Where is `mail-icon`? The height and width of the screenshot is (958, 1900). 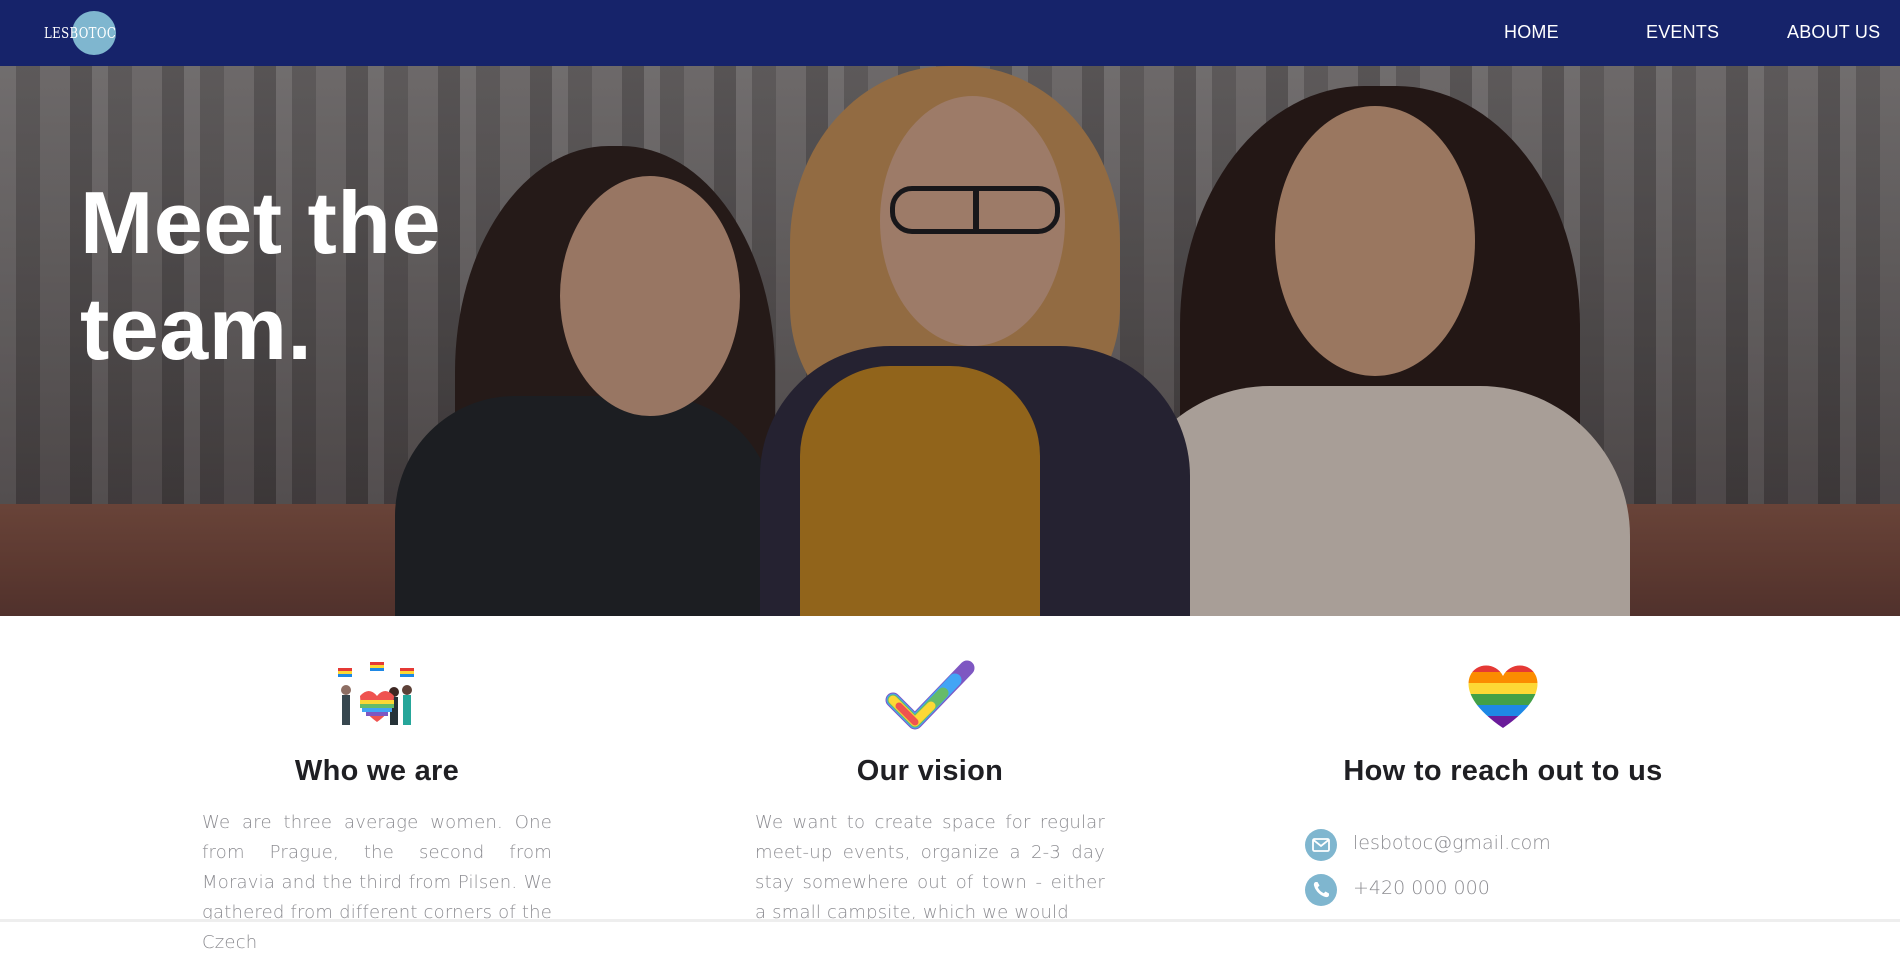
mail-icon is located at coordinates (1321, 845).